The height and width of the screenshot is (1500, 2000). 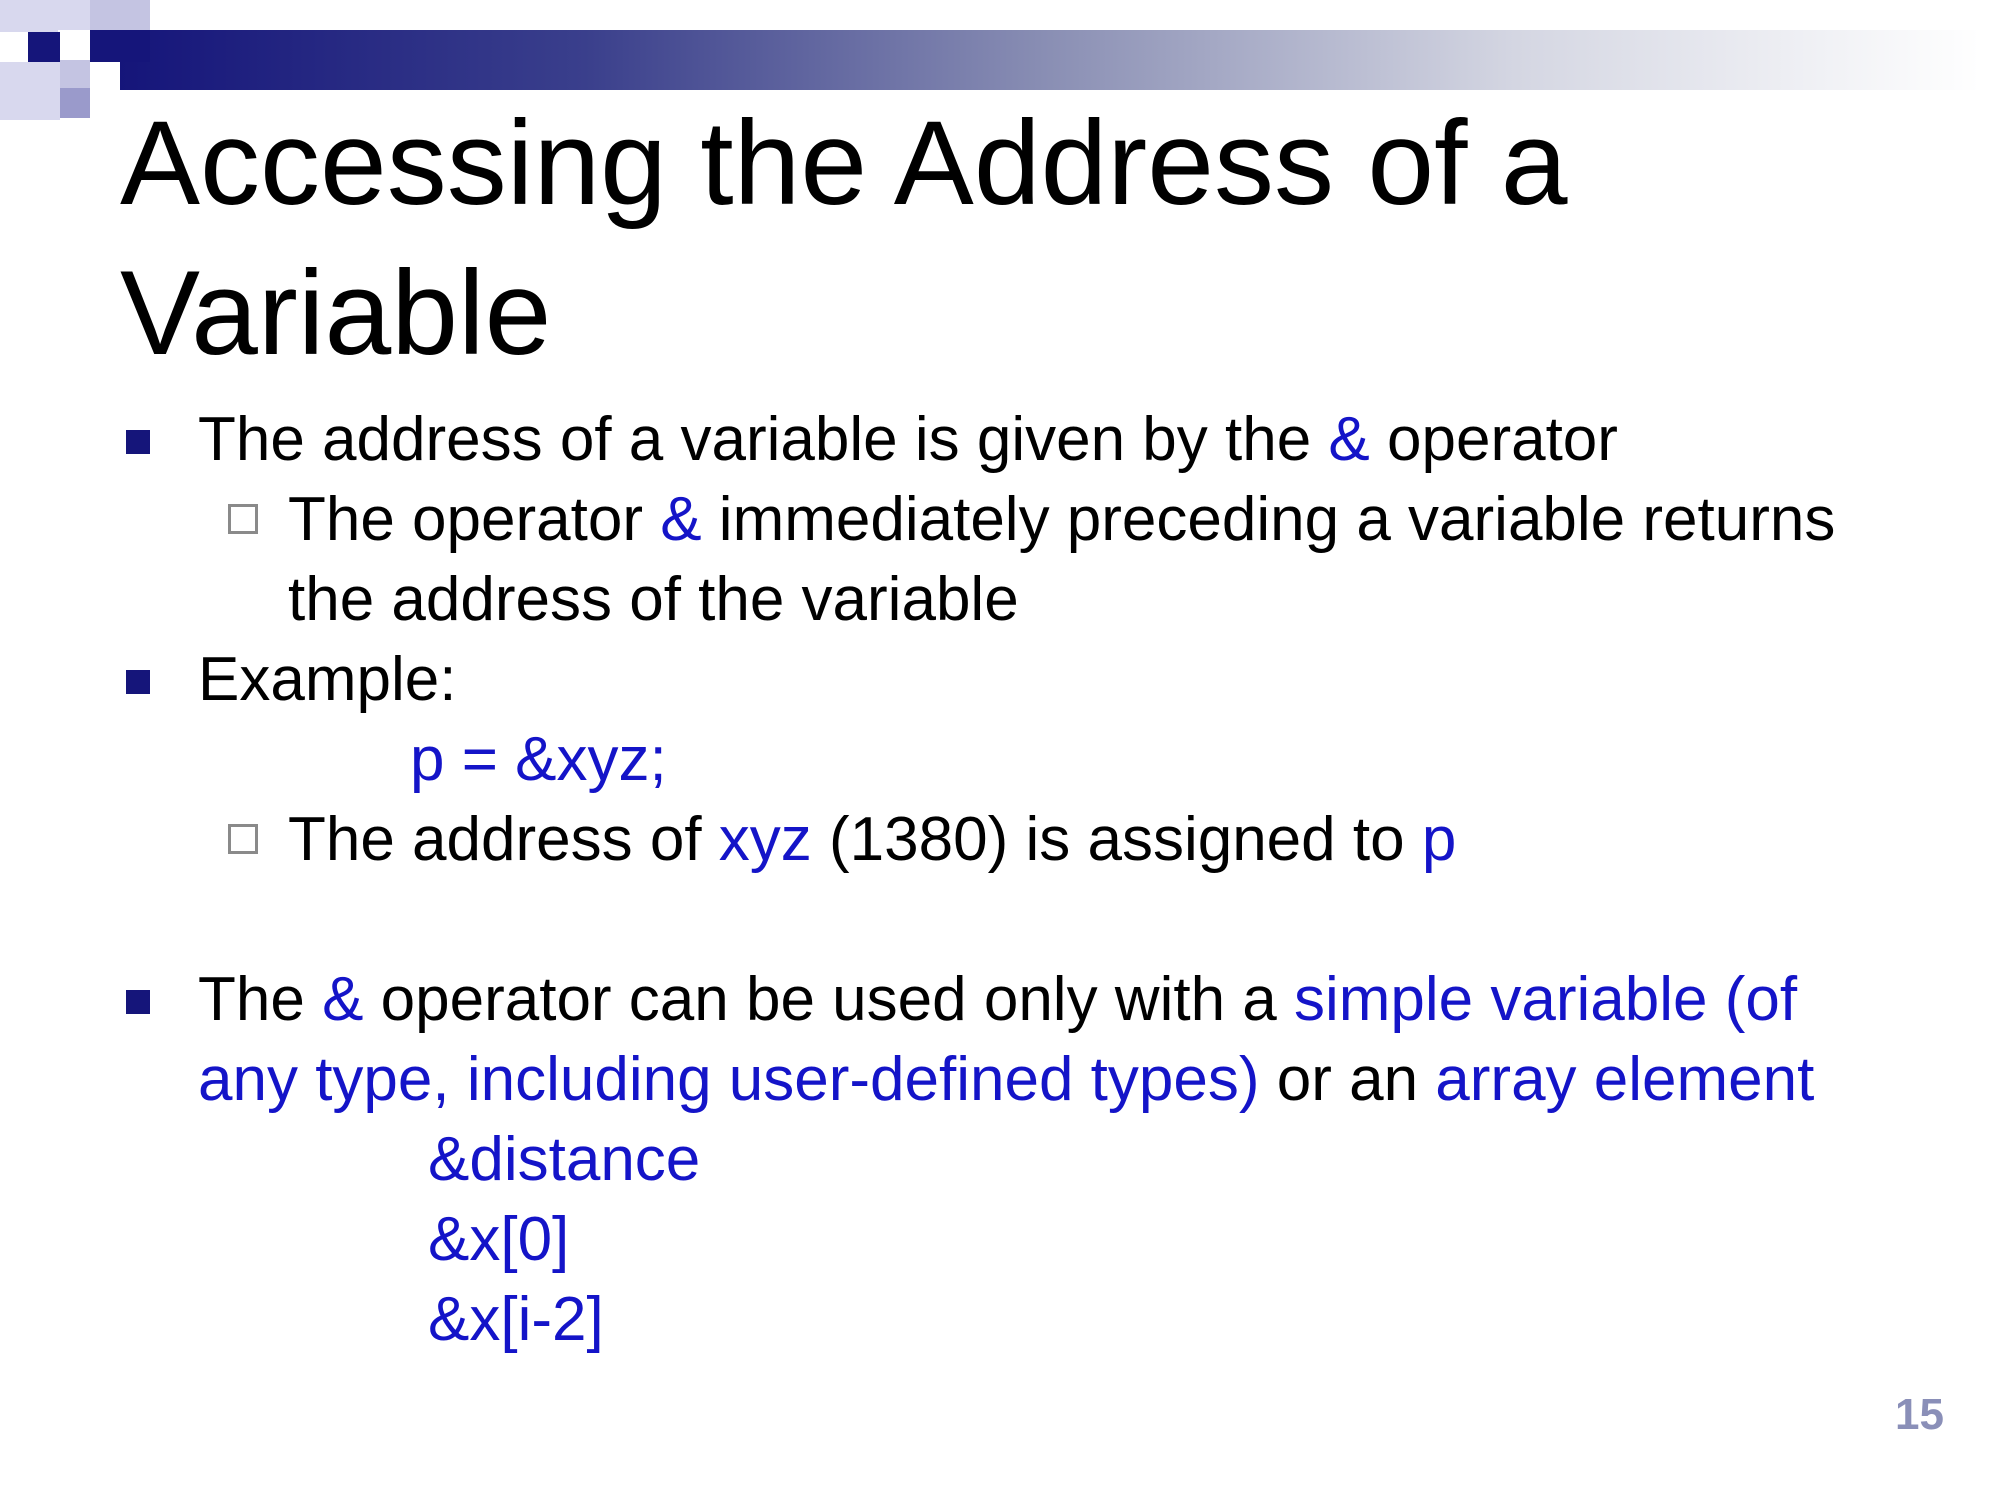 What do you see at coordinates (1919, 1414) in the screenshot?
I see `page-number: 15` at bounding box center [1919, 1414].